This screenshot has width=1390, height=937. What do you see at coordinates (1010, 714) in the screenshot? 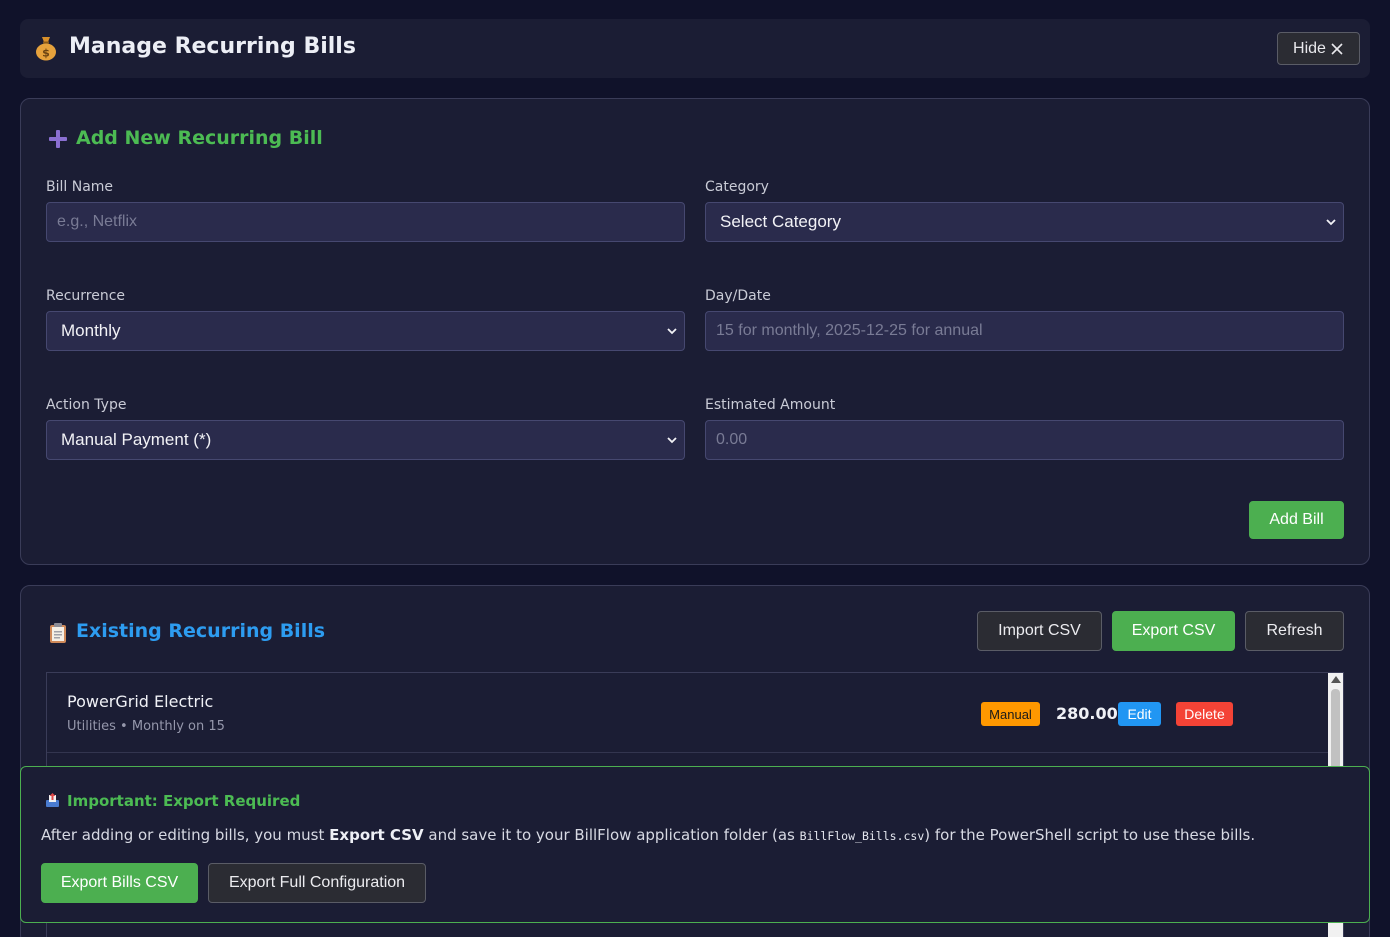
I see `bill-type-badge: Manual` at bounding box center [1010, 714].